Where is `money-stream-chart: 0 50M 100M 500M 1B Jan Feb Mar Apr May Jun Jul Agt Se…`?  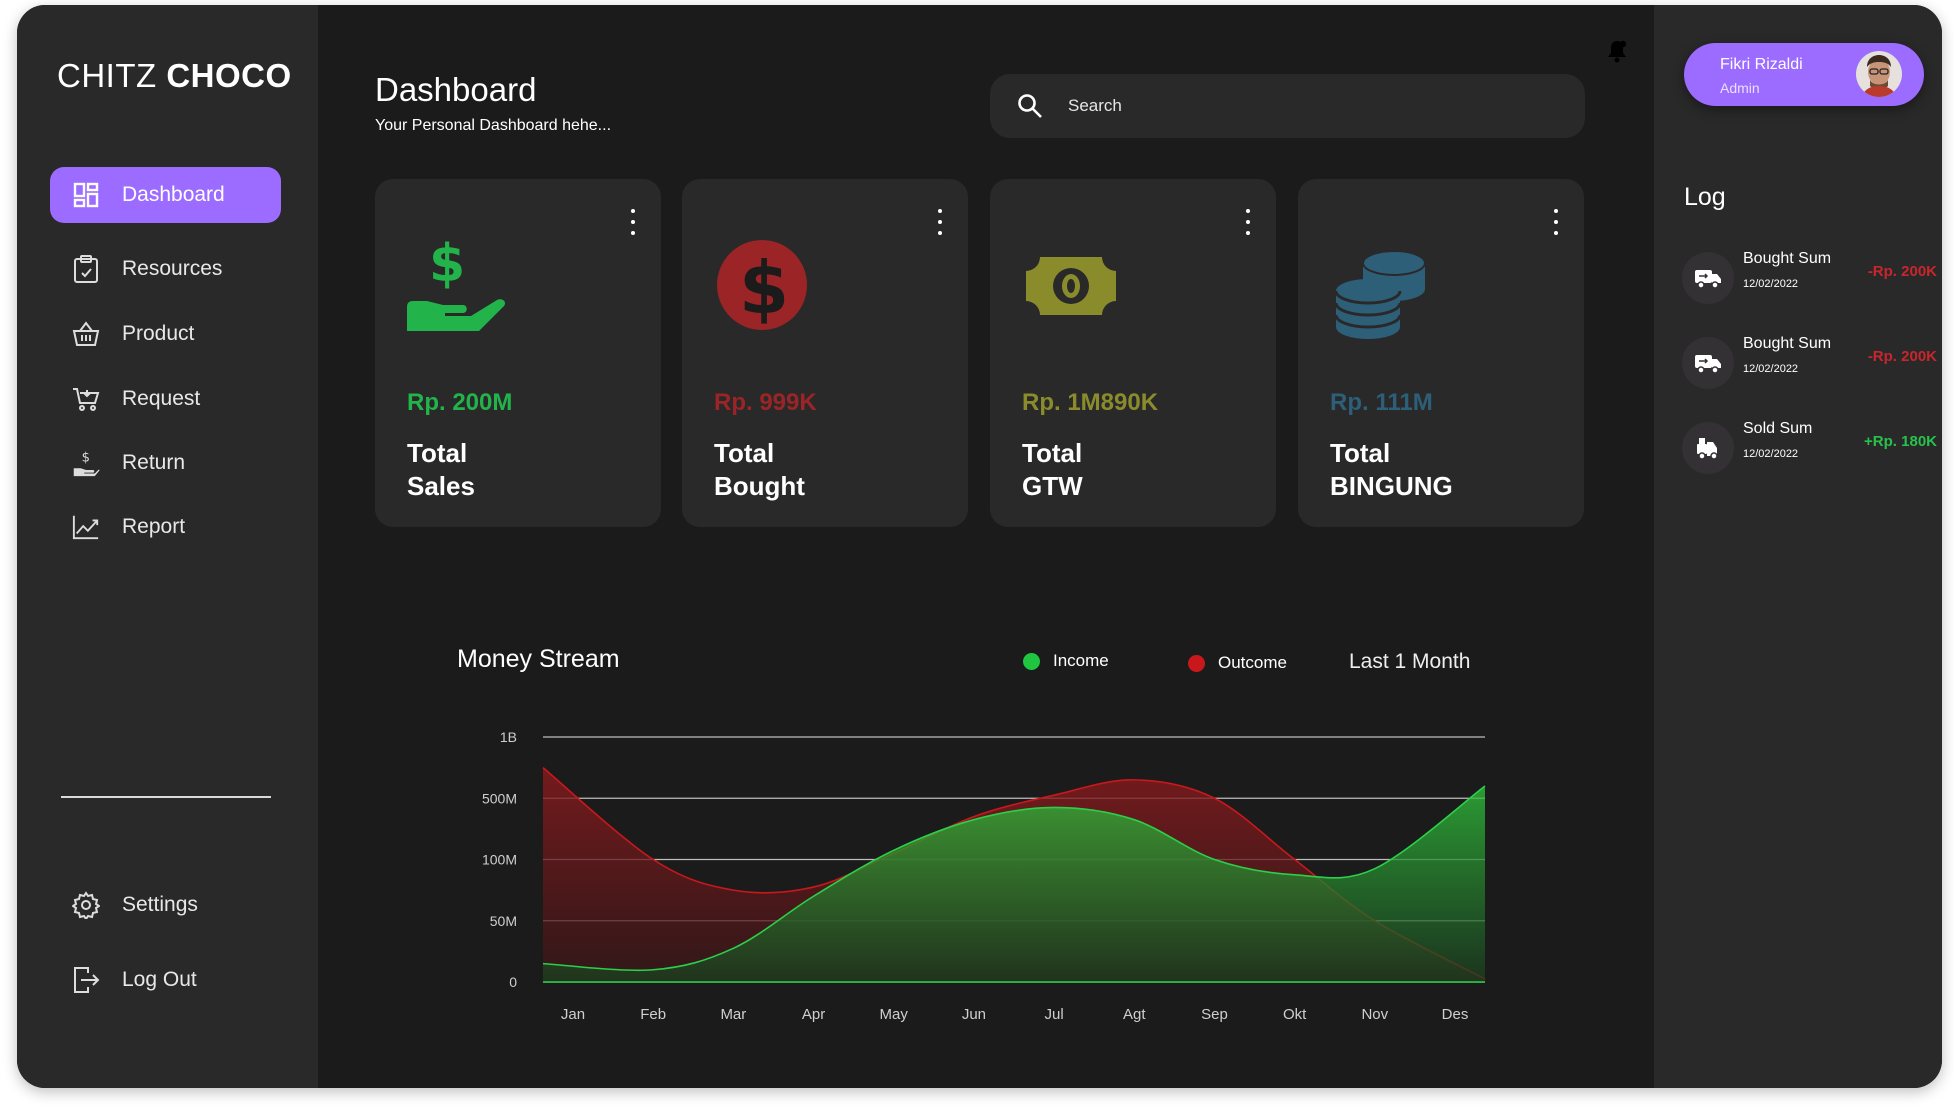 money-stream-chart: 0 50M 100M 500M 1B Jan Feb Mar Apr May Jun Jul Agt Se… is located at coordinates (984, 876).